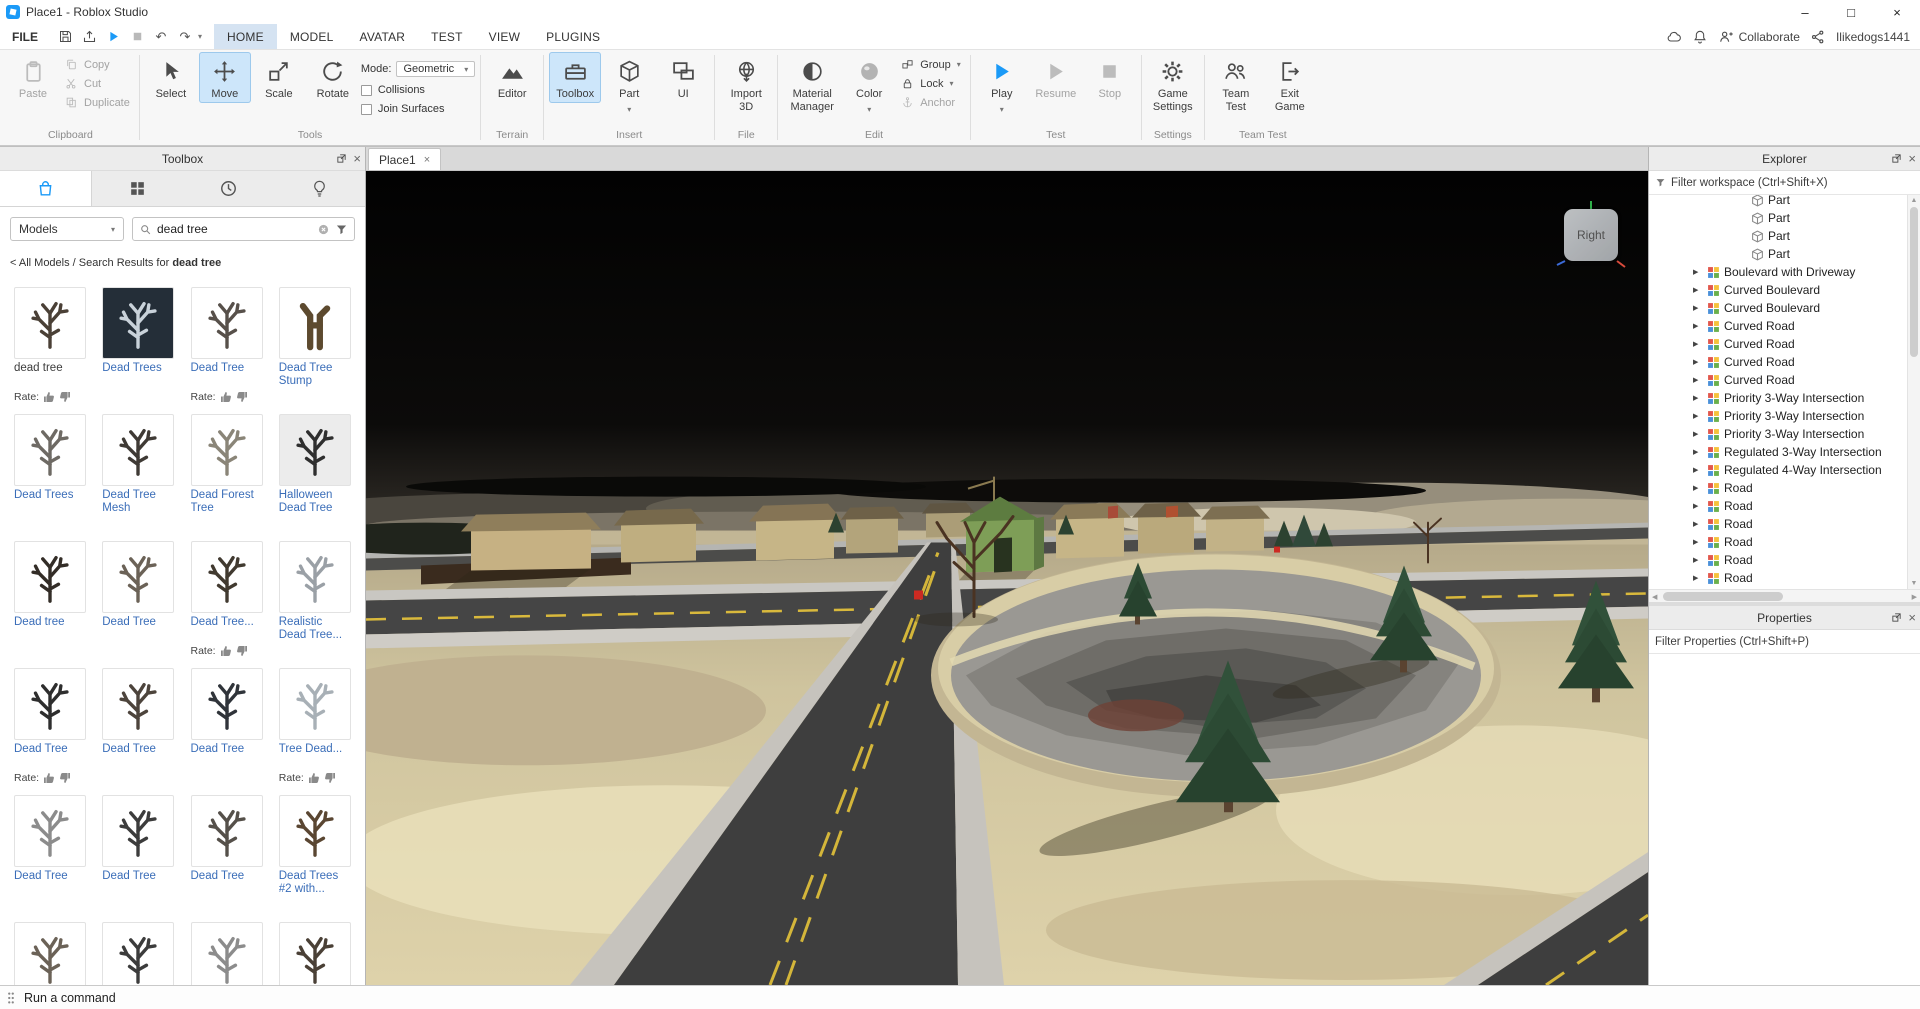  I want to click on share-icon, so click(1818, 37).